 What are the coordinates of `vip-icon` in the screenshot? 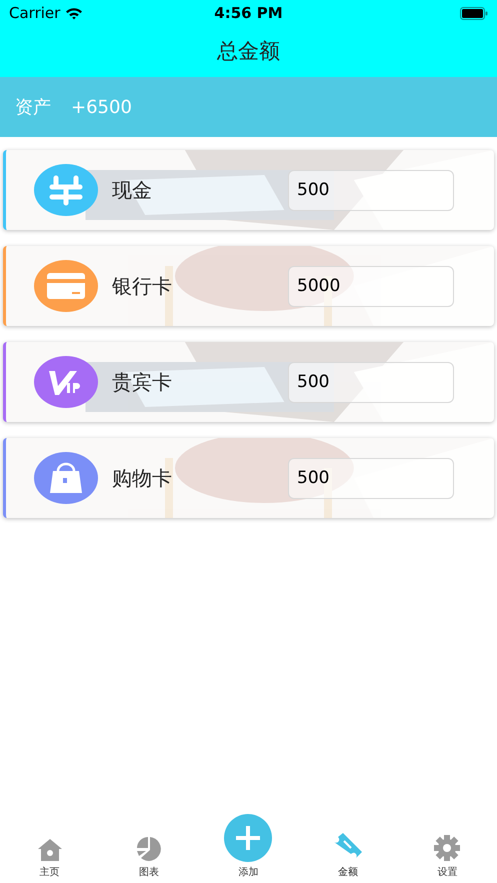 It's located at (66, 382).